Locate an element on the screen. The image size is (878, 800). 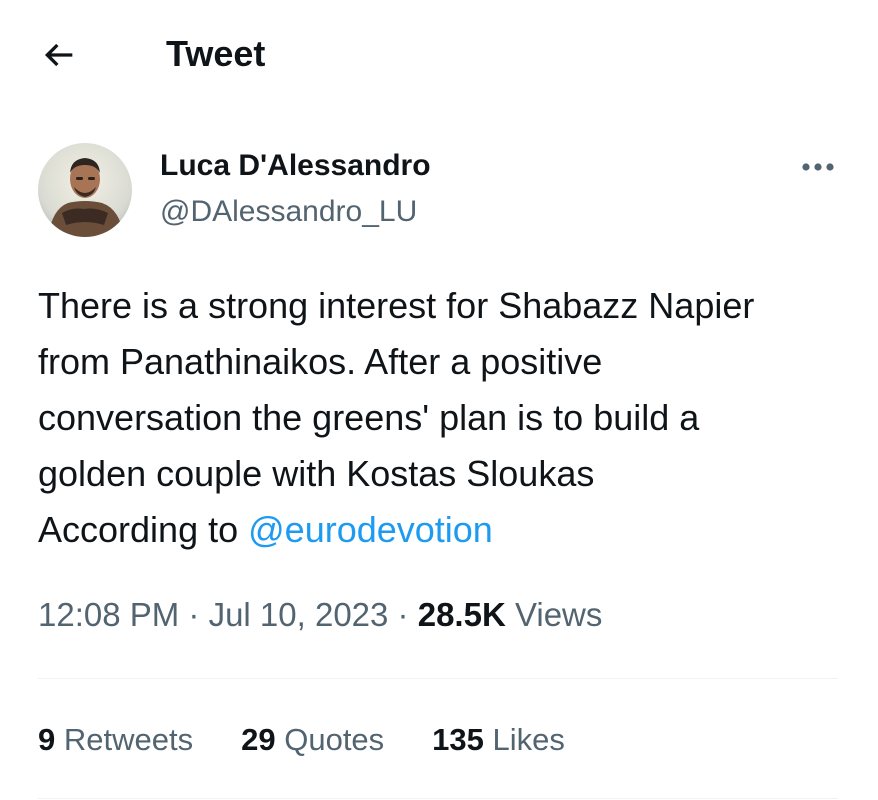
quotes-count: 29 is located at coordinates (258, 739).